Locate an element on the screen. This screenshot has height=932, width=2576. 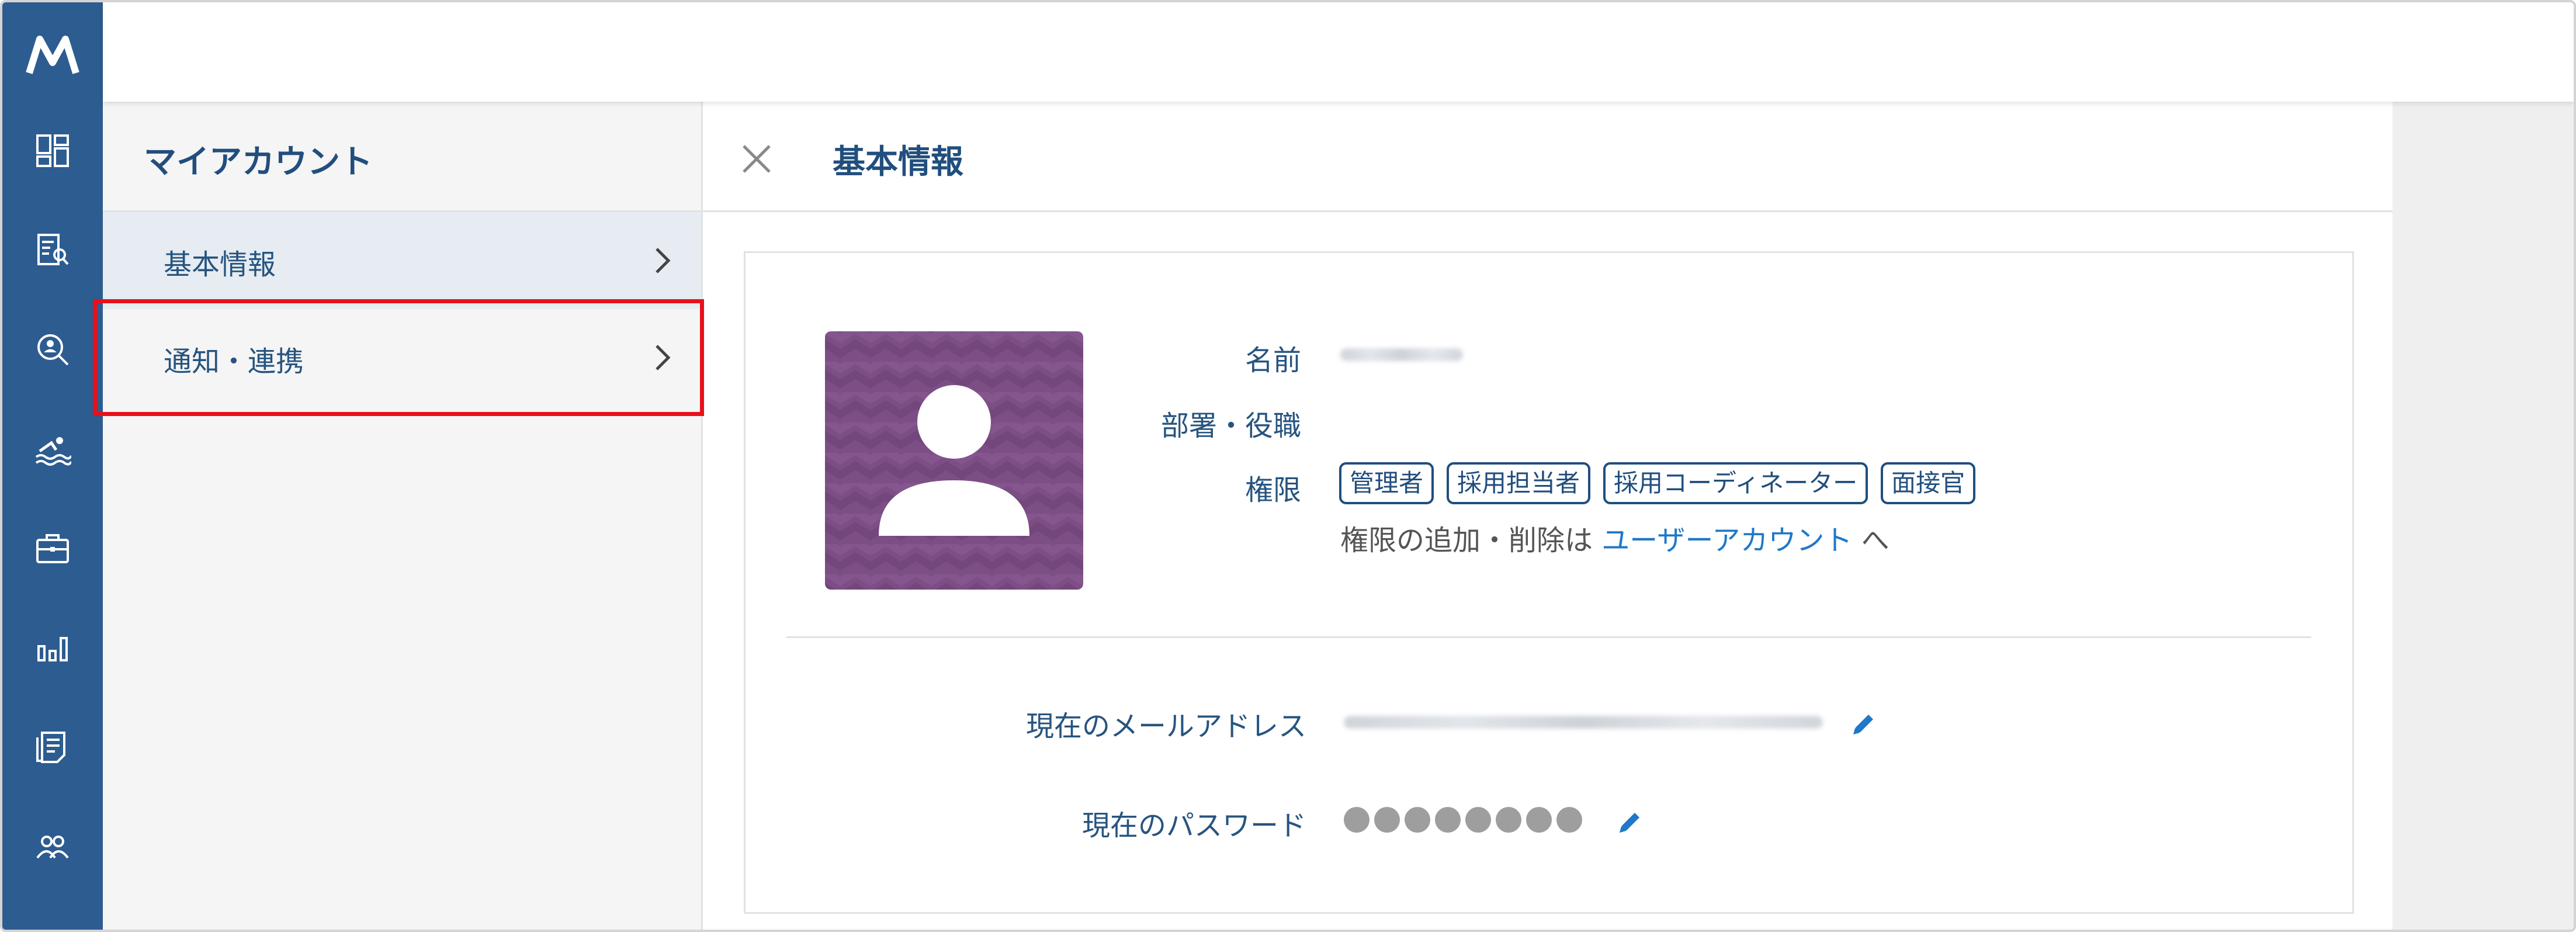
user-account-link: ユーザーアカウント is located at coordinates (1726, 541).